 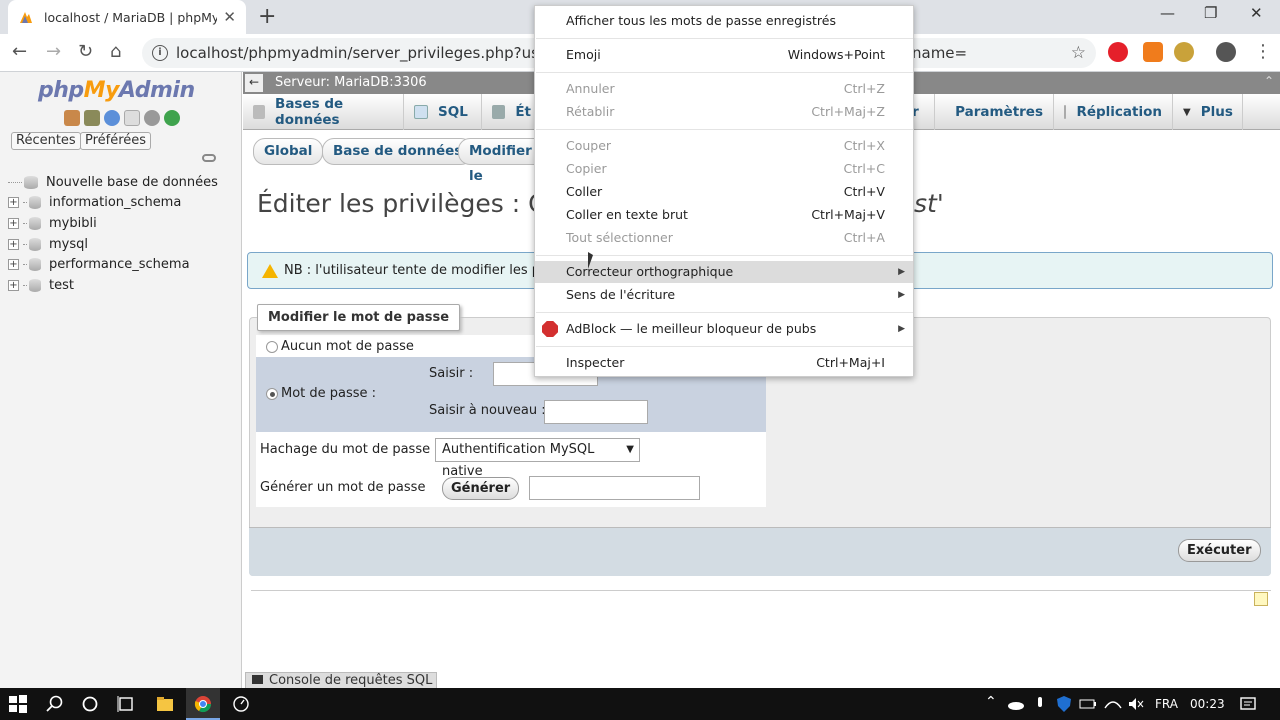 I want to click on wifi-icon, so click(x=1113, y=704).